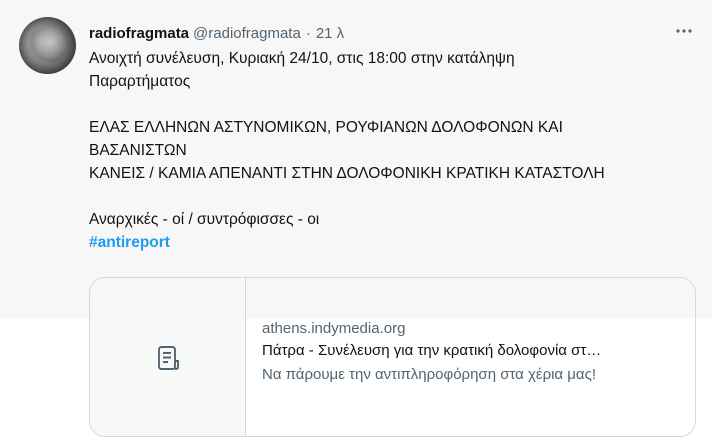 The image size is (712, 437). I want to click on hashtag-line: #antireport, so click(394, 242).